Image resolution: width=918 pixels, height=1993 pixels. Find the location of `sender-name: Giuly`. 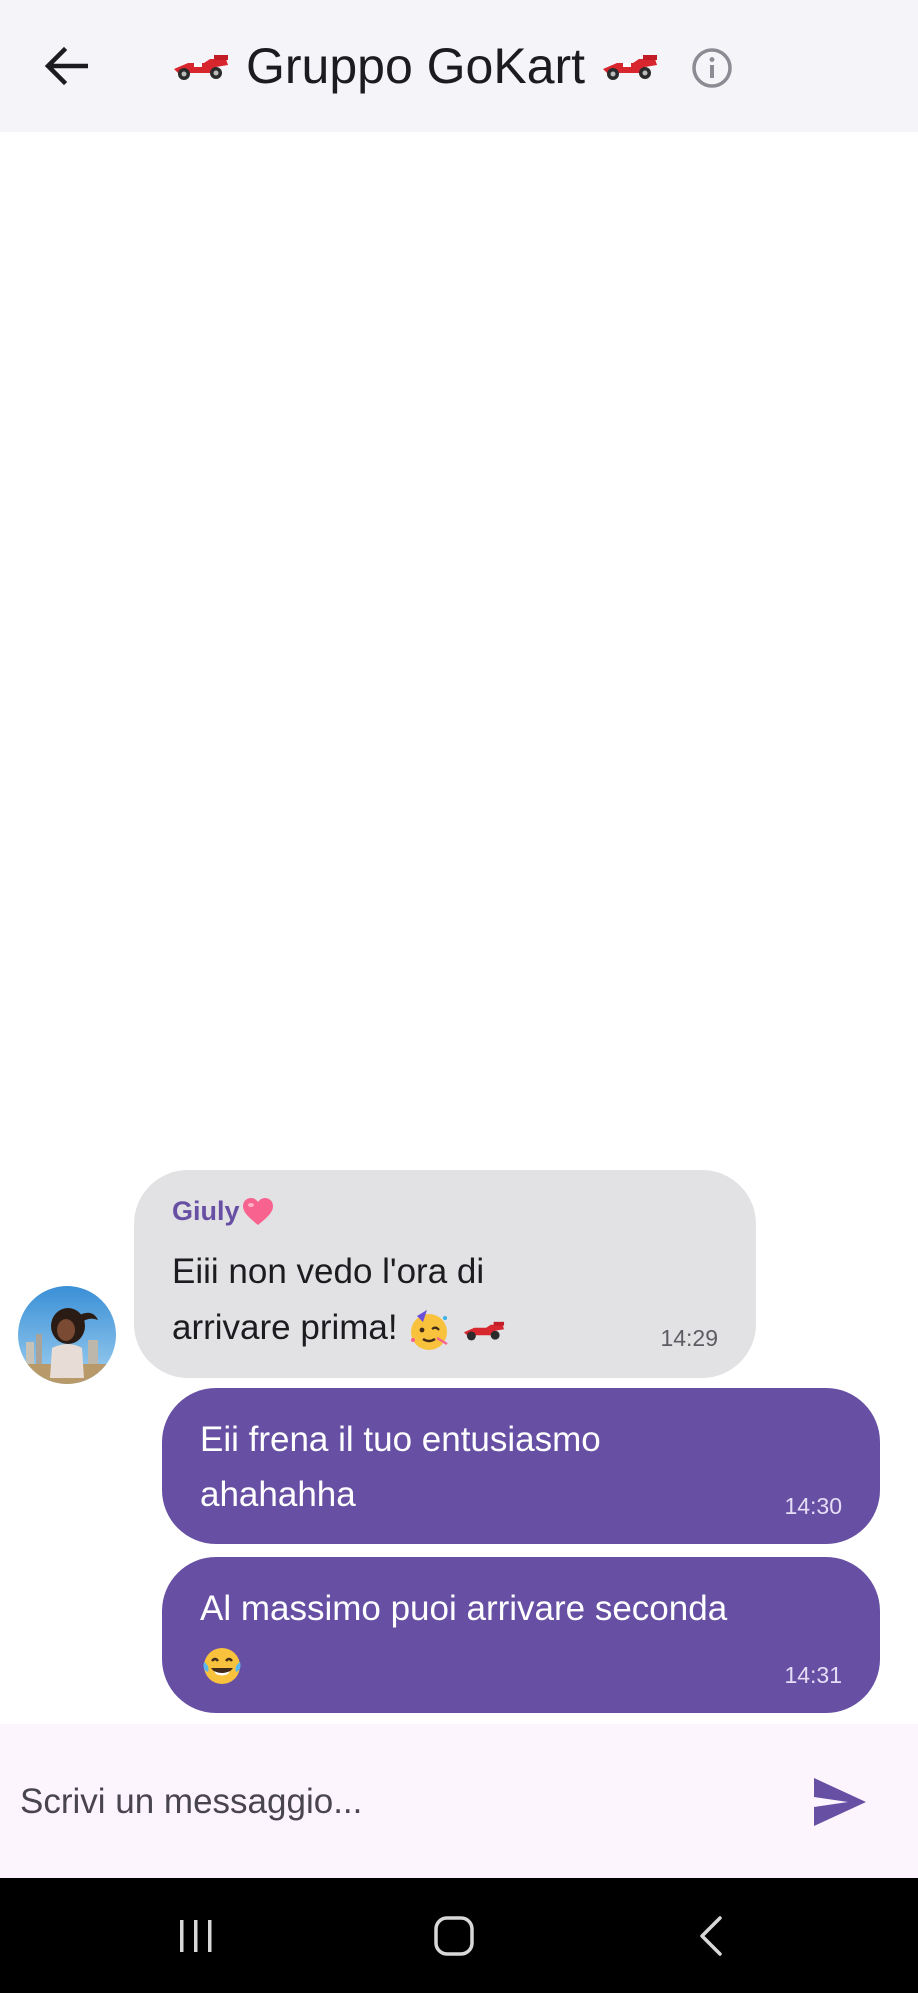

sender-name: Giuly is located at coordinates (223, 1211).